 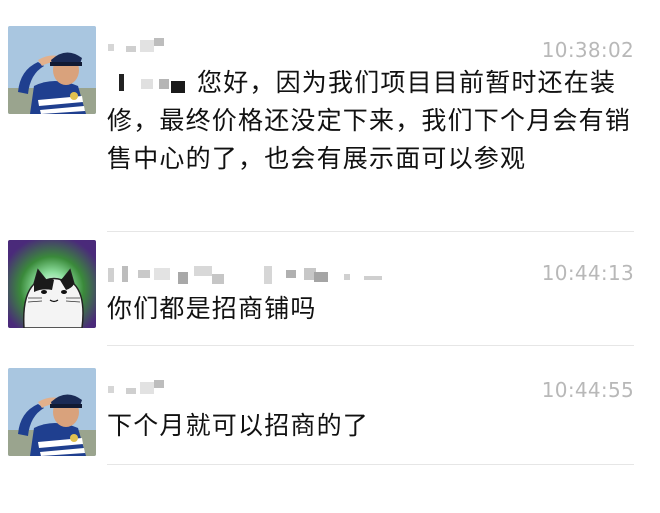 I want to click on message-timestamp: 10:44:55, so click(x=587, y=390).